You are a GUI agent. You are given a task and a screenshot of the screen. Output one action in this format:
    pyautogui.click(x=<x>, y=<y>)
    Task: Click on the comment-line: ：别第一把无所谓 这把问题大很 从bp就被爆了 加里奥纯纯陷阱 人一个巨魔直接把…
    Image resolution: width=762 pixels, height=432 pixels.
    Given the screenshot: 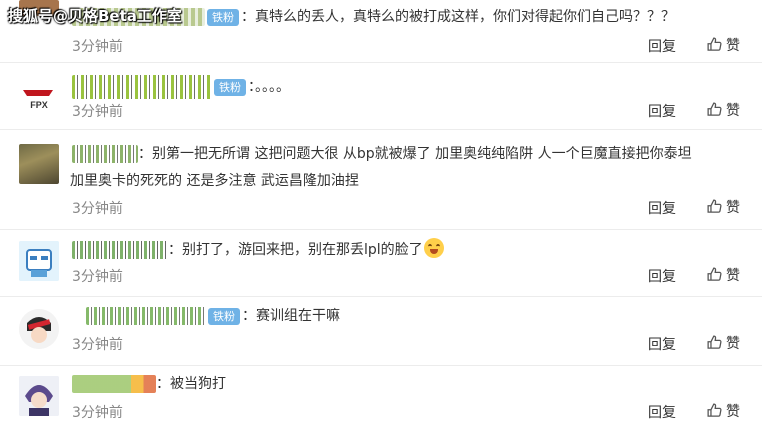 What is the action you would take?
    pyautogui.click(x=382, y=154)
    